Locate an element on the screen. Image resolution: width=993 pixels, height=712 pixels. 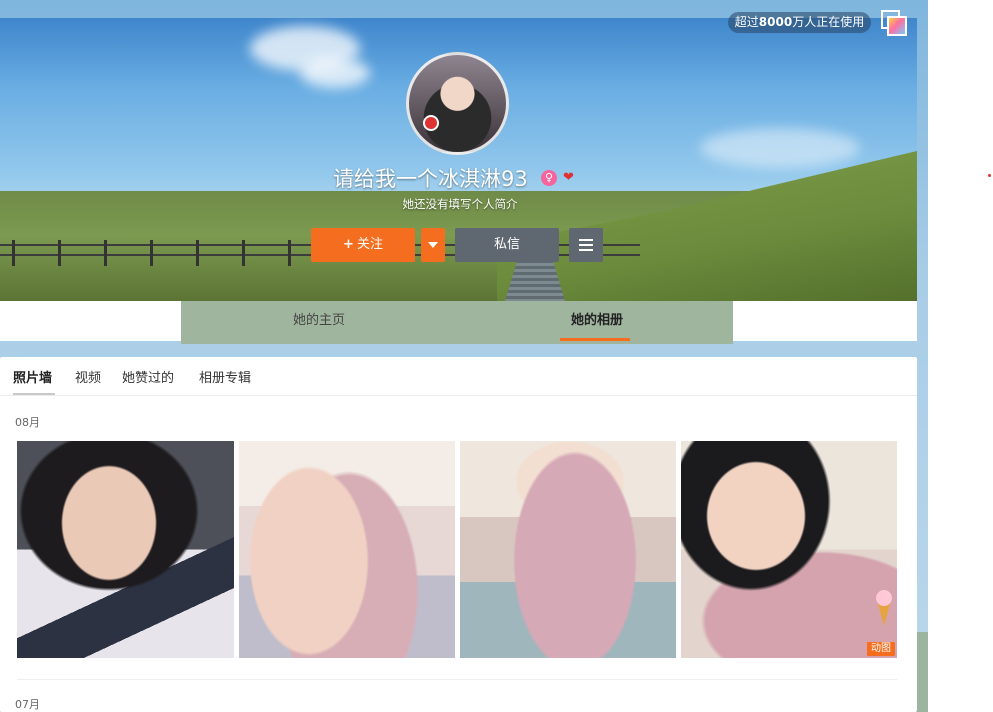
subtab-albums: 相册专辑 is located at coordinates (225, 377).